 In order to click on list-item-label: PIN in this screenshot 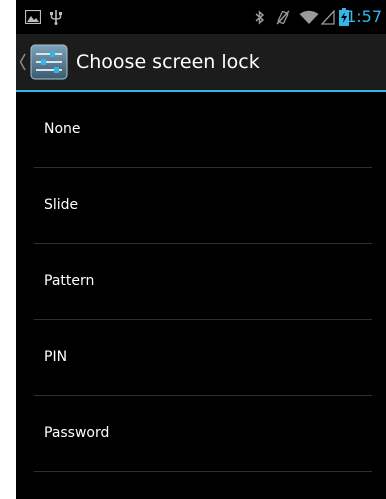, I will do `click(56, 357)`.